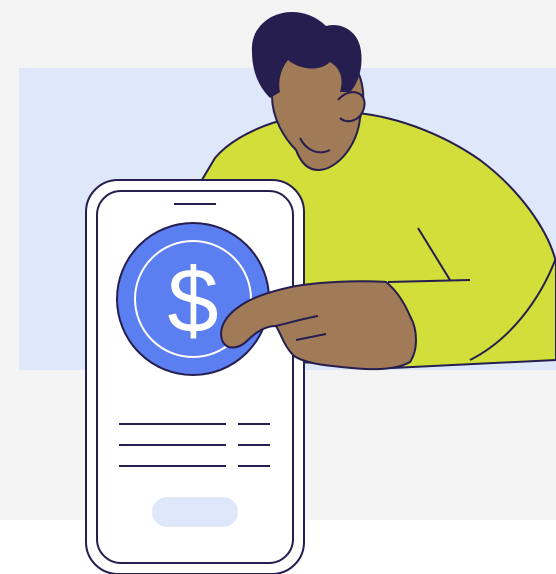 The width and height of the screenshot is (556, 574). Describe the element at coordinates (195, 512) in the screenshot. I see `phone-pill-button` at that location.